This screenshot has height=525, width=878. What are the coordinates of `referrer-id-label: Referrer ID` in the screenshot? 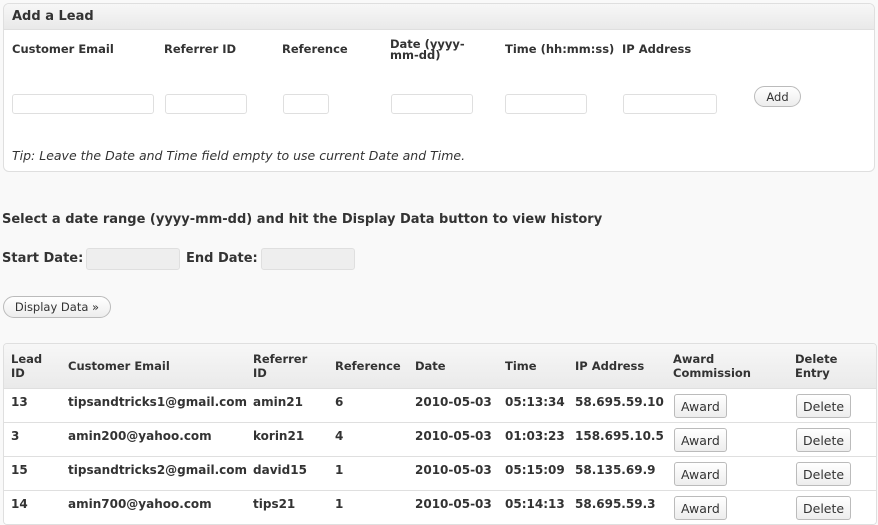 It's located at (200, 49).